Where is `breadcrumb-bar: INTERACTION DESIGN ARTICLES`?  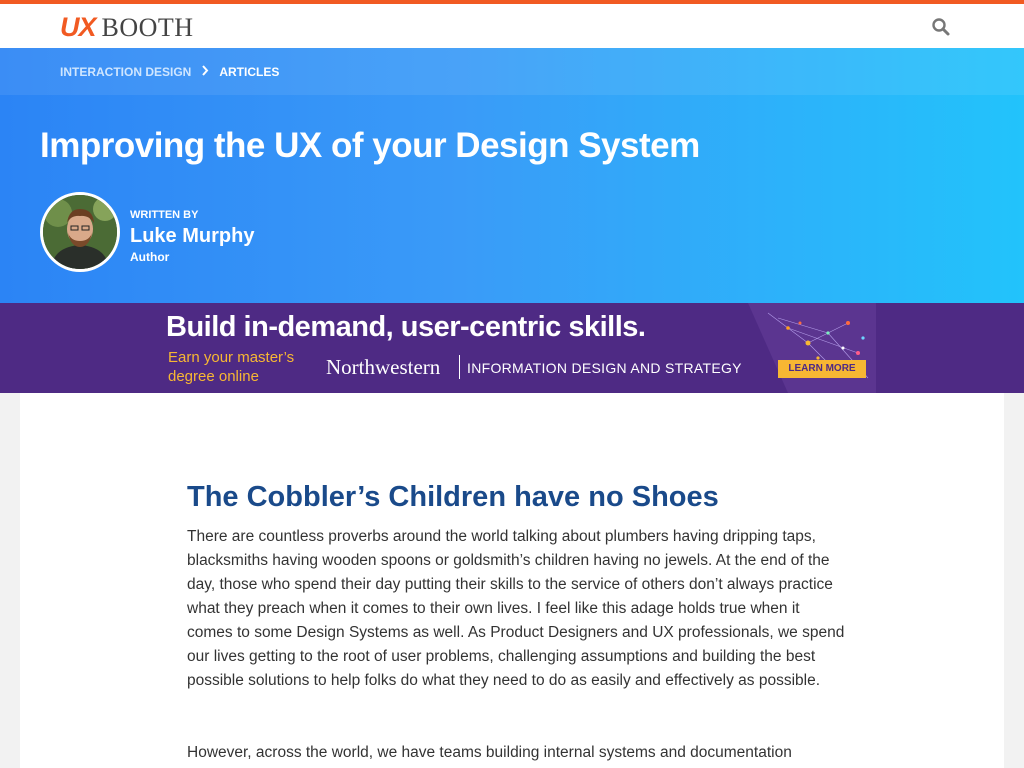
breadcrumb-bar: INTERACTION DESIGN ARTICLES is located at coordinates (512, 71).